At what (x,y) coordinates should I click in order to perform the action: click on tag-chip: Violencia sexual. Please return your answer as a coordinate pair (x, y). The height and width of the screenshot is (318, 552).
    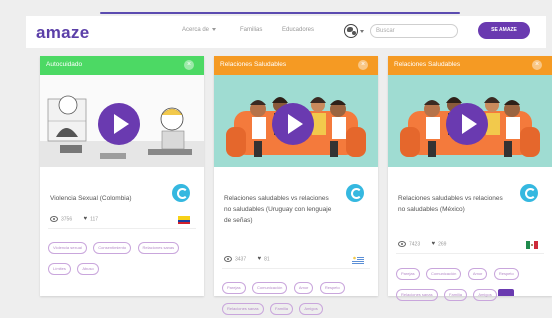
    Looking at the image, I should click on (67, 248).